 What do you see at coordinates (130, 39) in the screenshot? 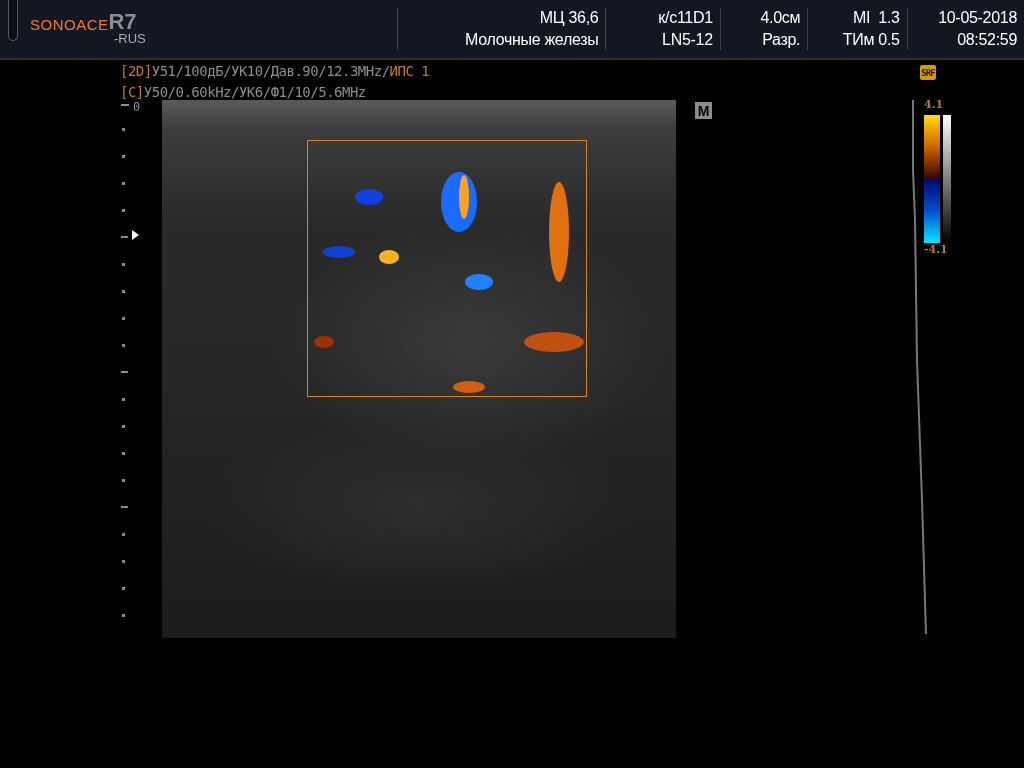
I see `logo-region: -RUS` at bounding box center [130, 39].